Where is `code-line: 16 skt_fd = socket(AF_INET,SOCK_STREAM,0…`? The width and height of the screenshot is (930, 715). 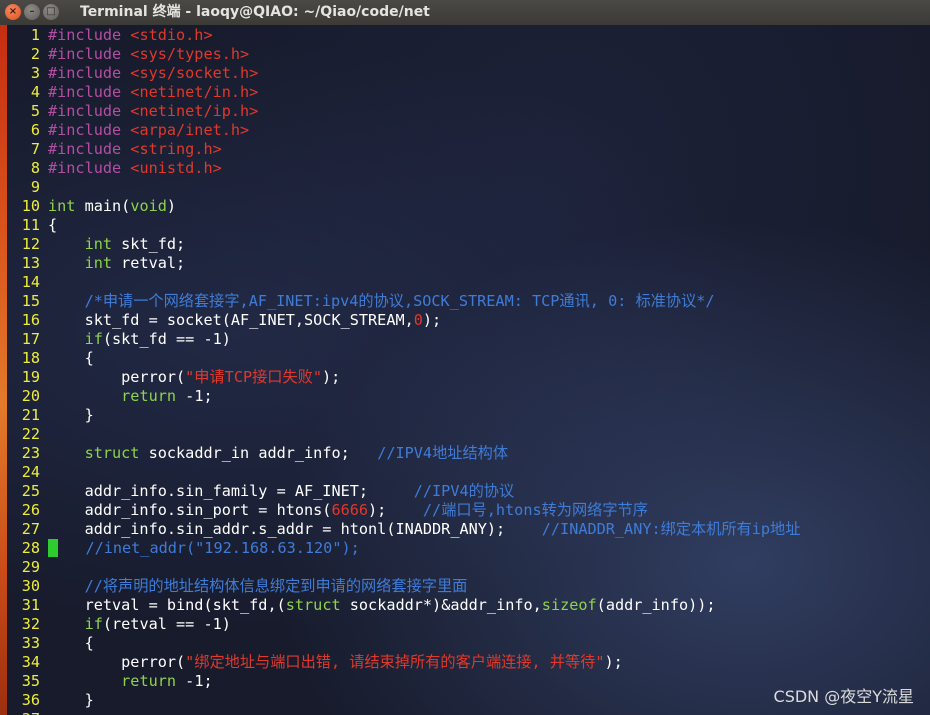
code-line: 16 skt_fd = socket(AF_INET,SOCK_STREAM,0… is located at coordinates (224, 320).